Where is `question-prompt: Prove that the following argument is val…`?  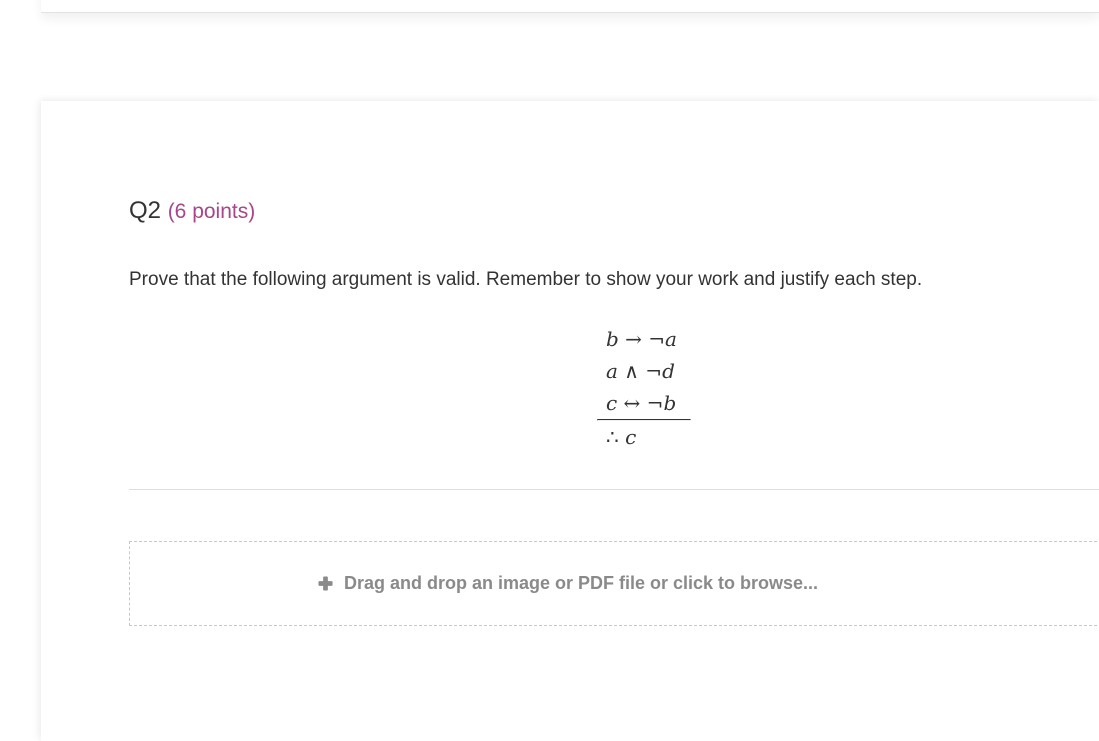 question-prompt: Prove that the following argument is val… is located at coordinates (526, 279).